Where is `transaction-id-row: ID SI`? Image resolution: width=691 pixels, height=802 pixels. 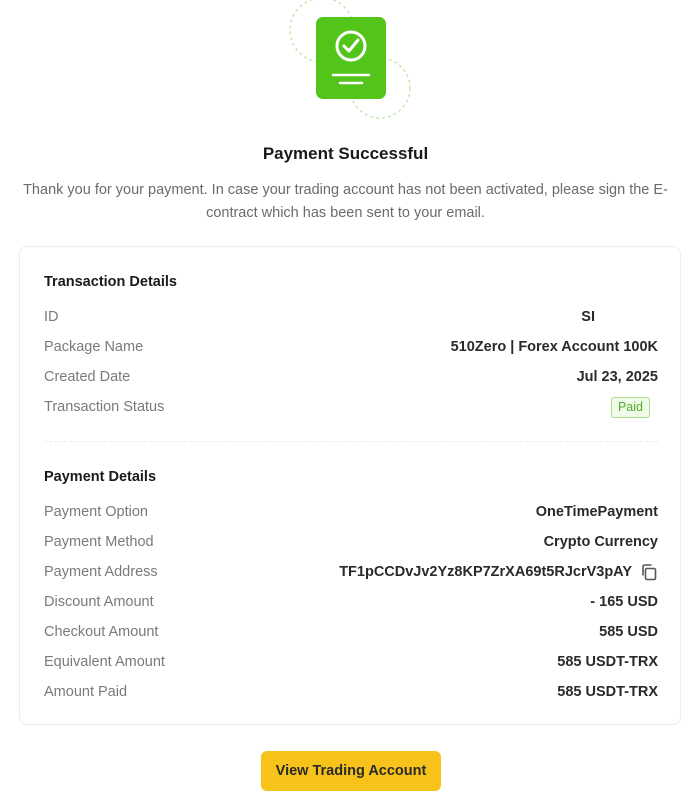
transaction-id-row: ID SI is located at coordinates (351, 317).